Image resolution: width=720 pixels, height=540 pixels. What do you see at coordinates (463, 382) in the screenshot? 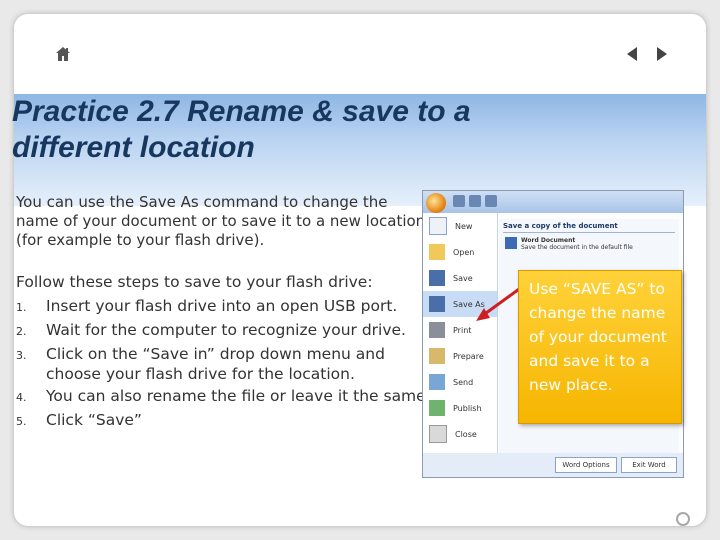
I see `menu-item-label: Send` at bounding box center [463, 382].